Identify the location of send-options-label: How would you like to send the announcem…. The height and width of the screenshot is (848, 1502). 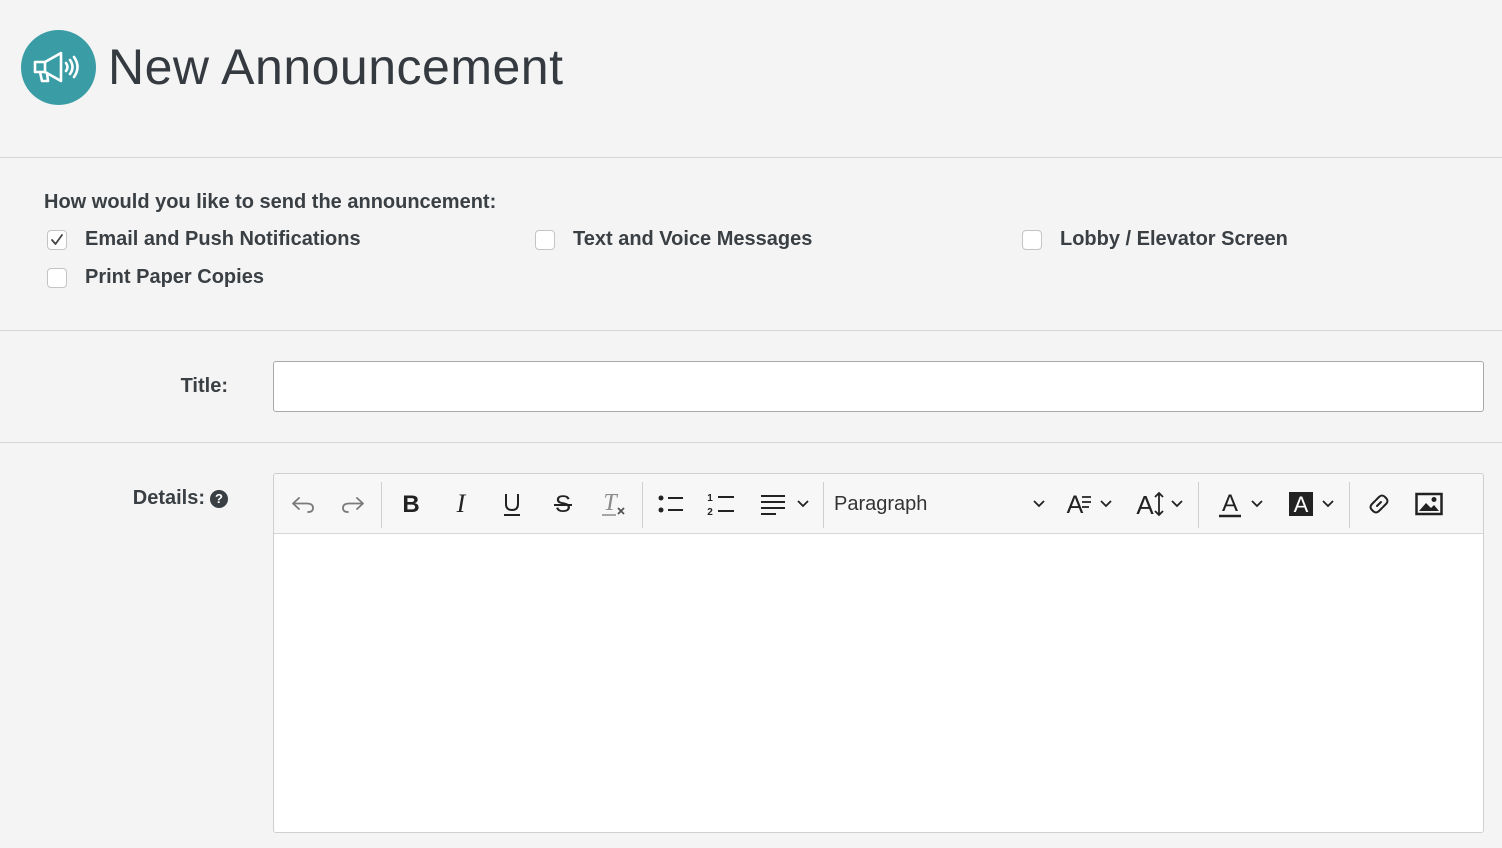
(270, 202).